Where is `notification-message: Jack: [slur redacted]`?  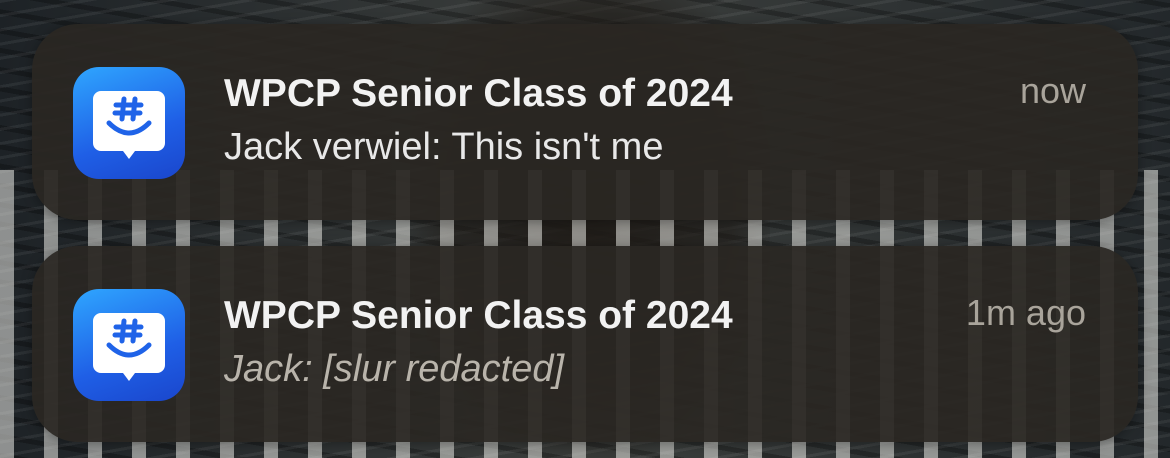
notification-message: Jack: [slur redacted] is located at coordinates (394, 369).